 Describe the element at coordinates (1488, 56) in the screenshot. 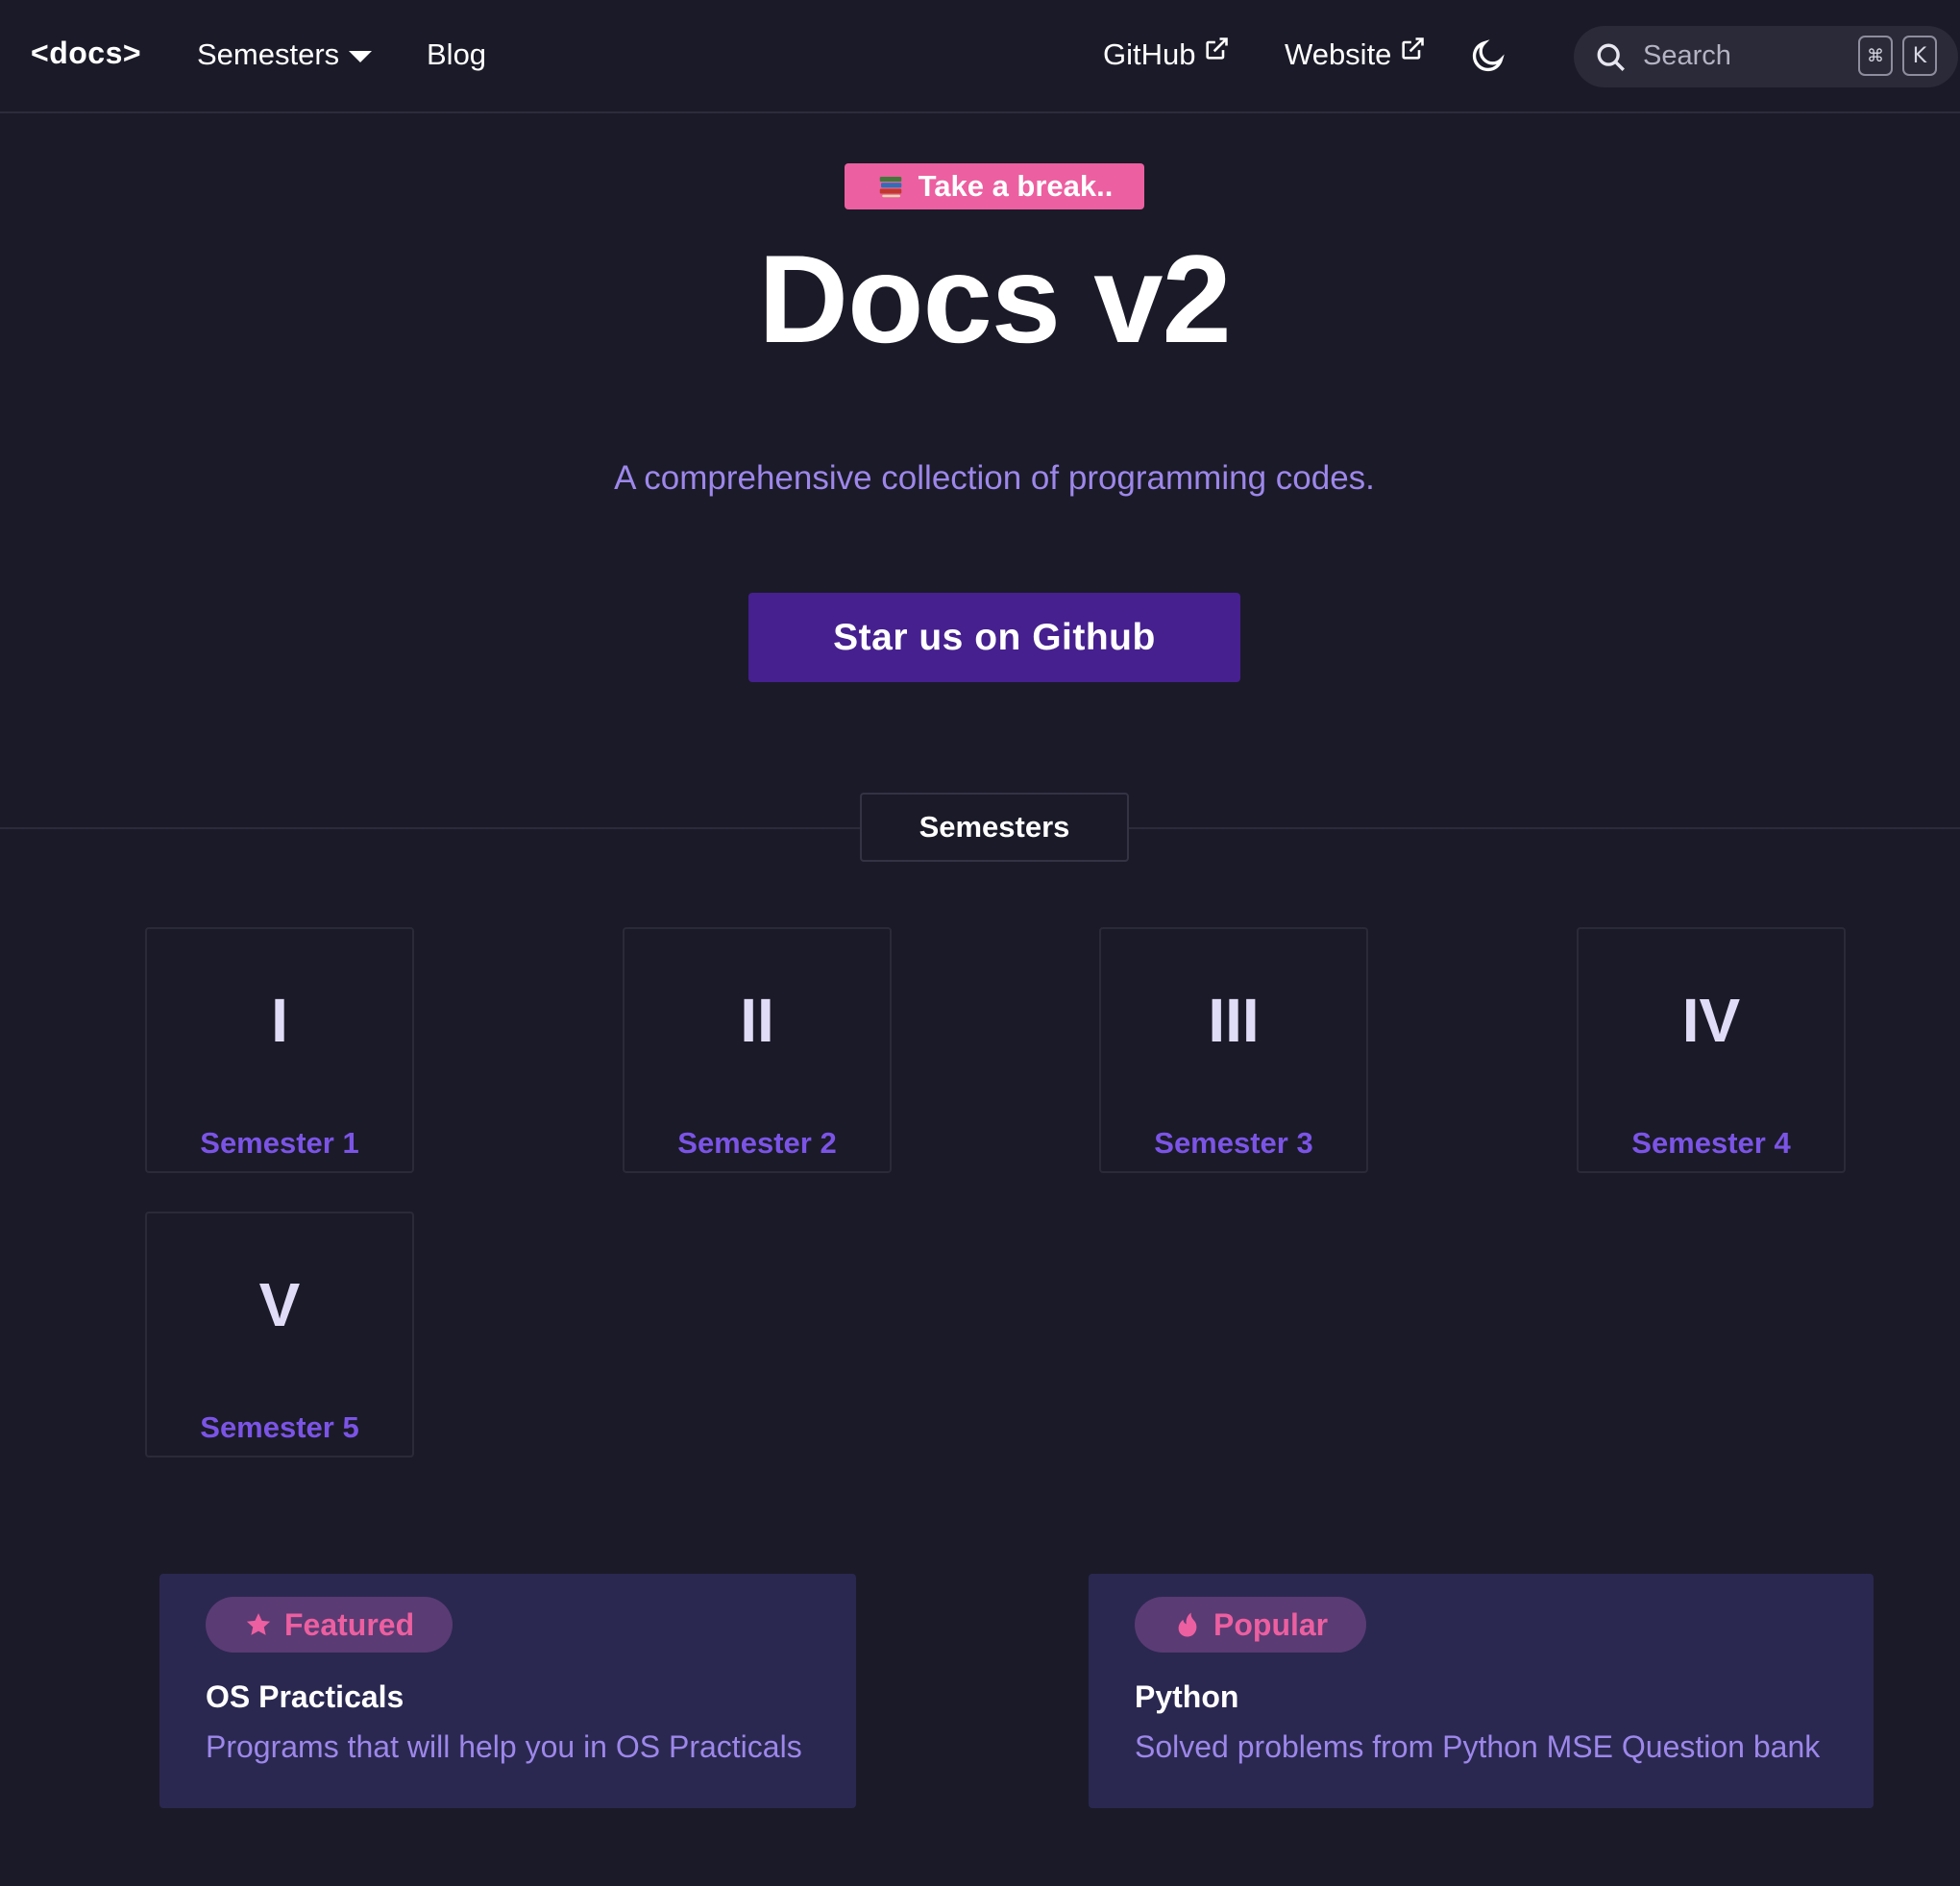

I see `moon-icon` at that location.